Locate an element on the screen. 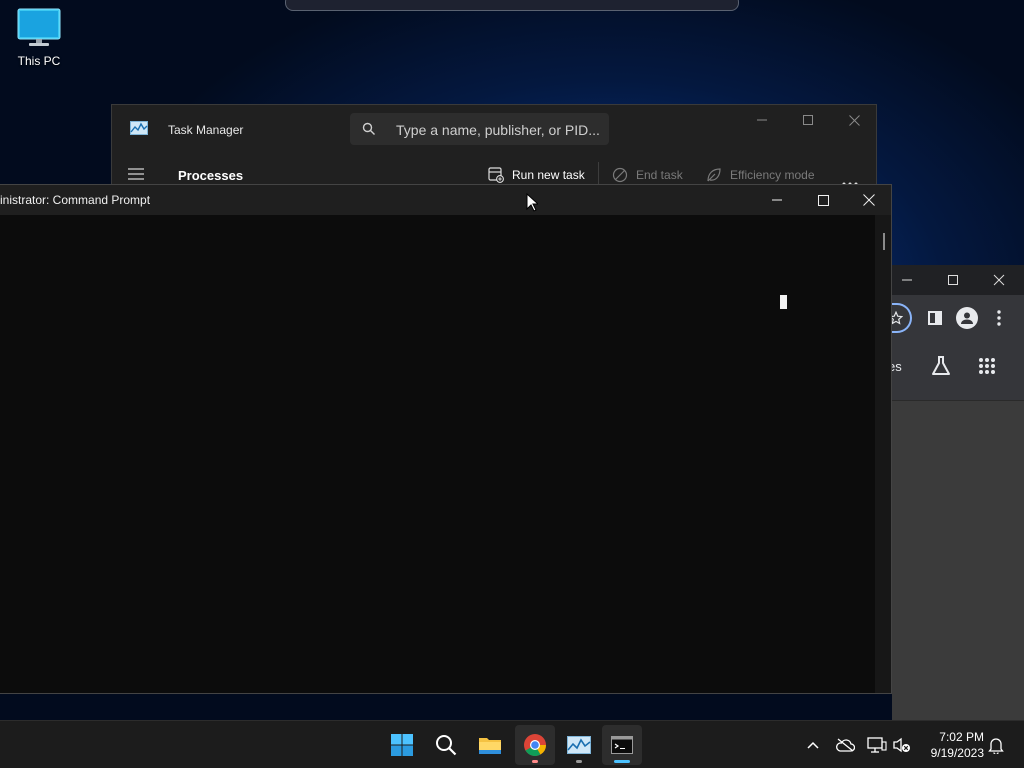 The image size is (1024, 768). mouse-pointer is located at coordinates (533, 204).